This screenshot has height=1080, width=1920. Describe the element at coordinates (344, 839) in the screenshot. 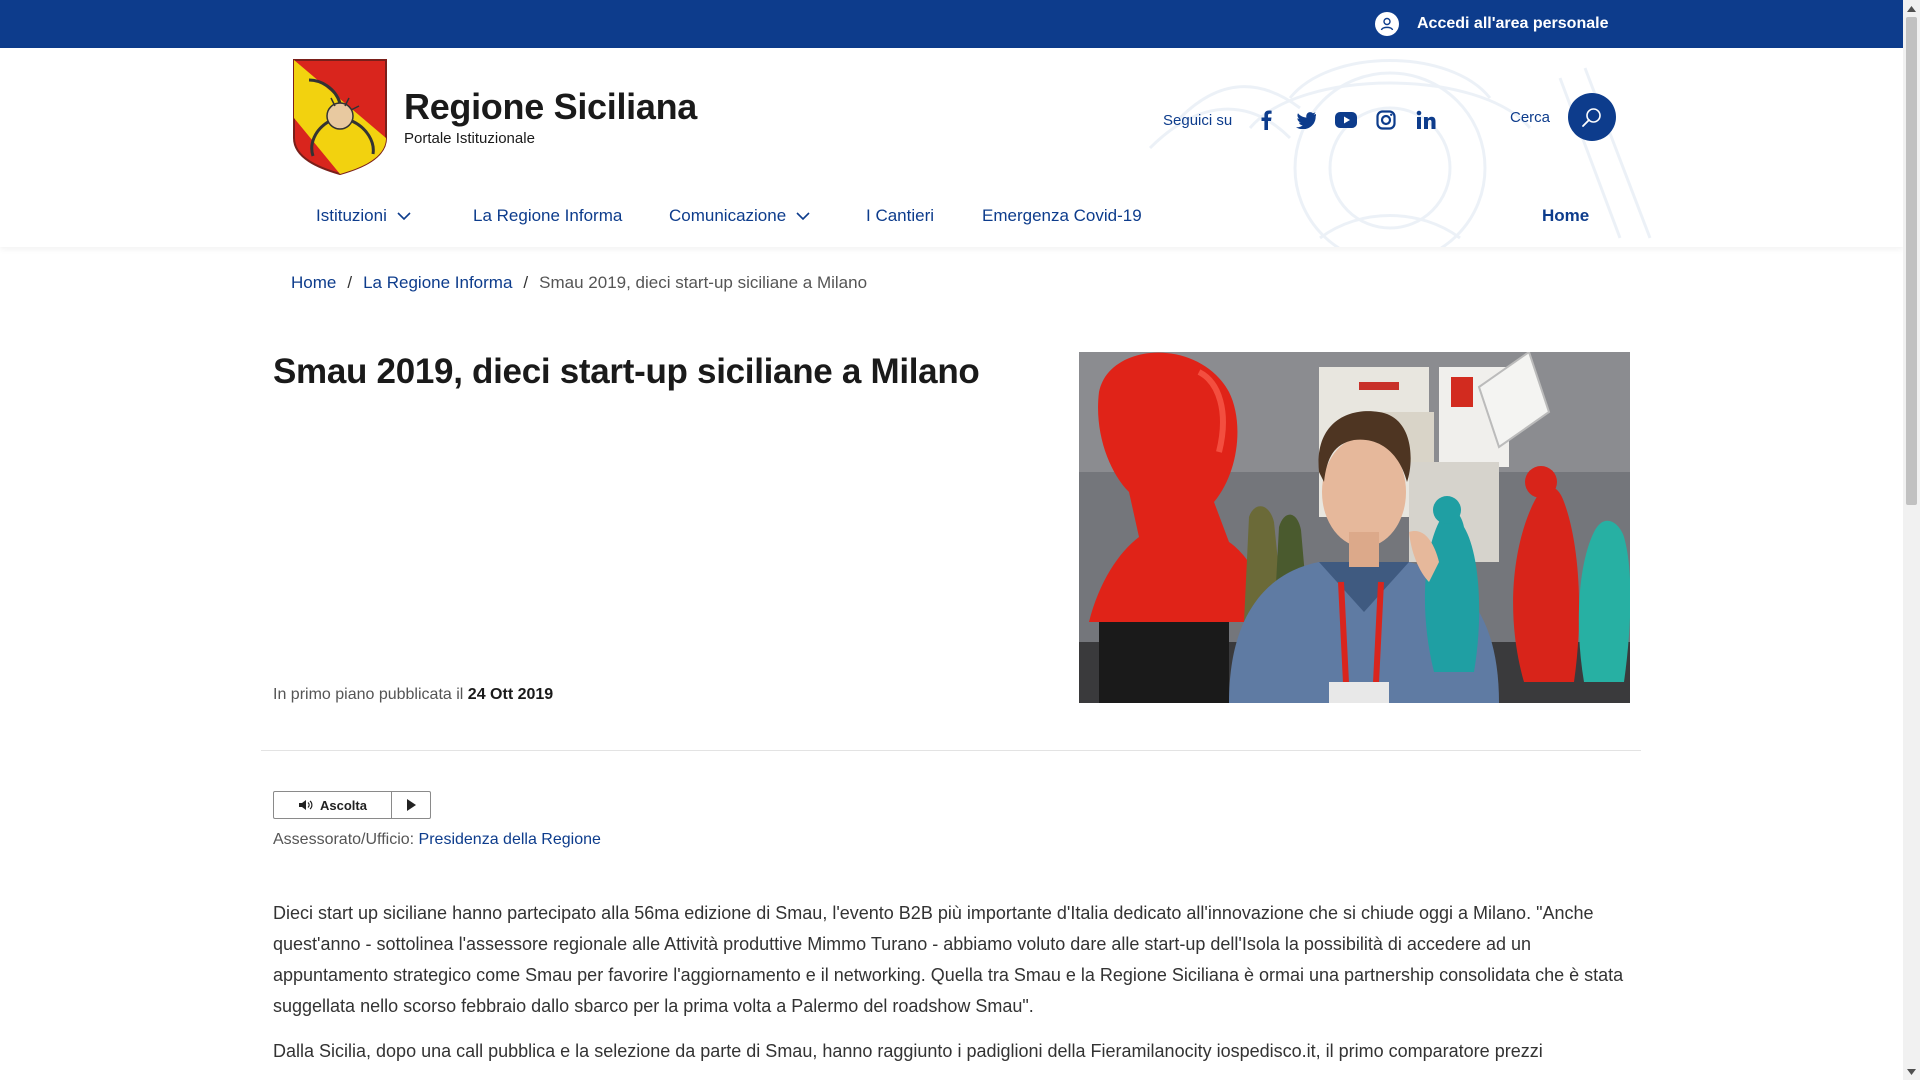

I see `office-label: Assessorato/Ufficio:` at that location.